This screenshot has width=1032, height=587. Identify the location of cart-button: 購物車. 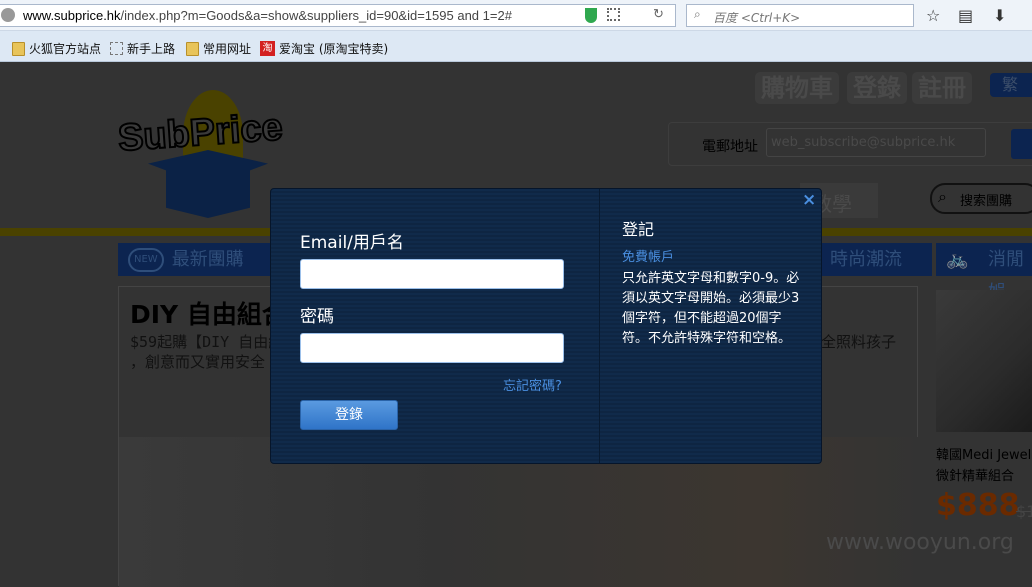
(797, 88).